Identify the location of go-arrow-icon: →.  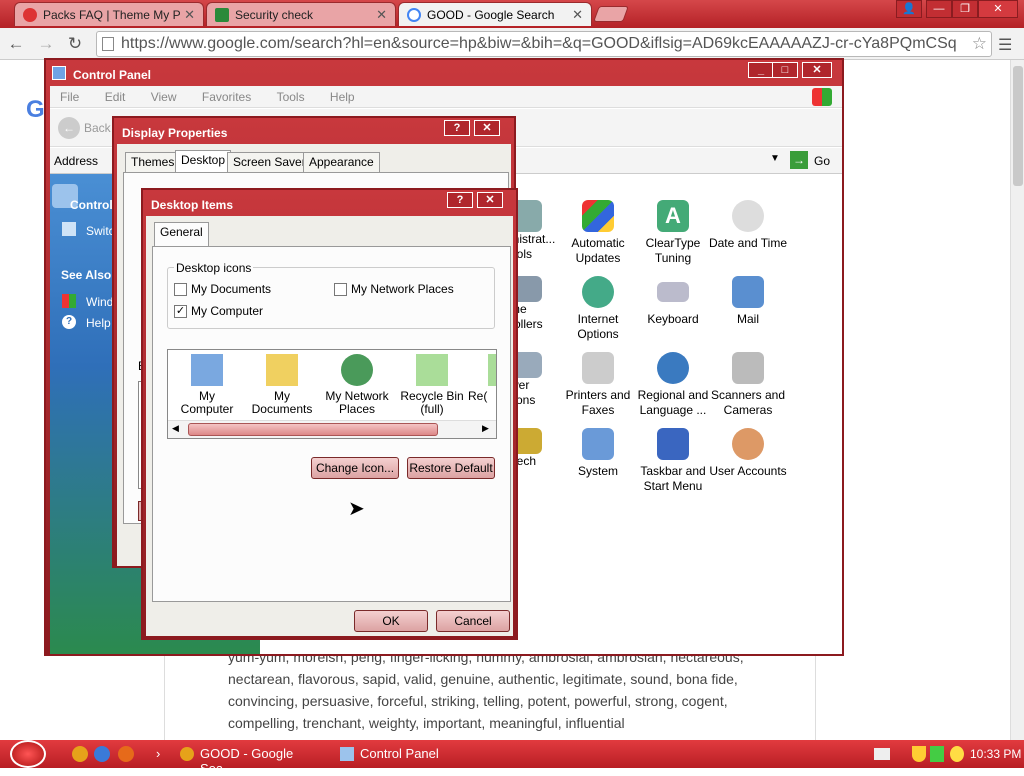
(799, 160).